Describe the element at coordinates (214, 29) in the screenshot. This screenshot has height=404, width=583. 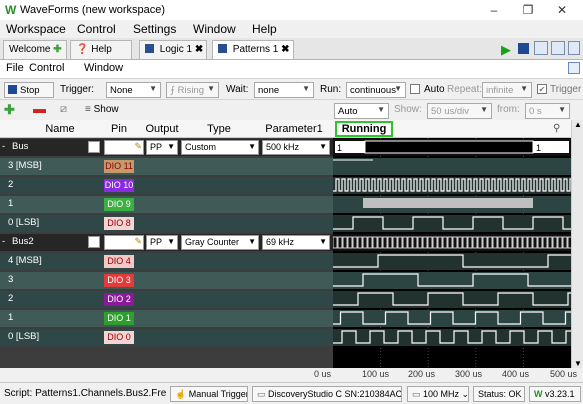
I see `menu-window: Window` at that location.